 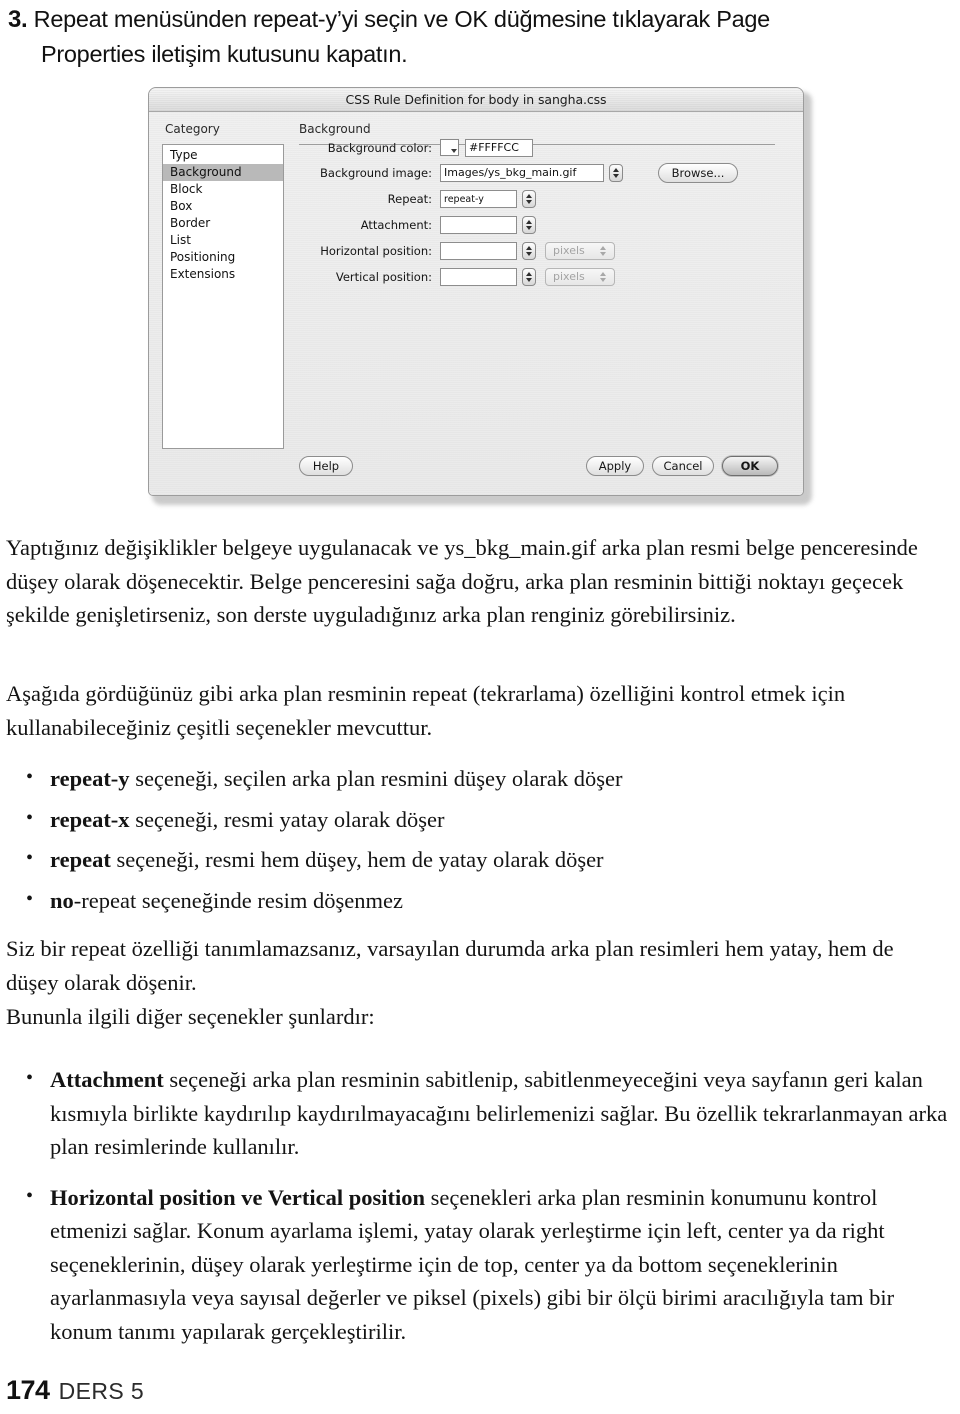 I want to click on category-item-type: Type, so click(x=223, y=155).